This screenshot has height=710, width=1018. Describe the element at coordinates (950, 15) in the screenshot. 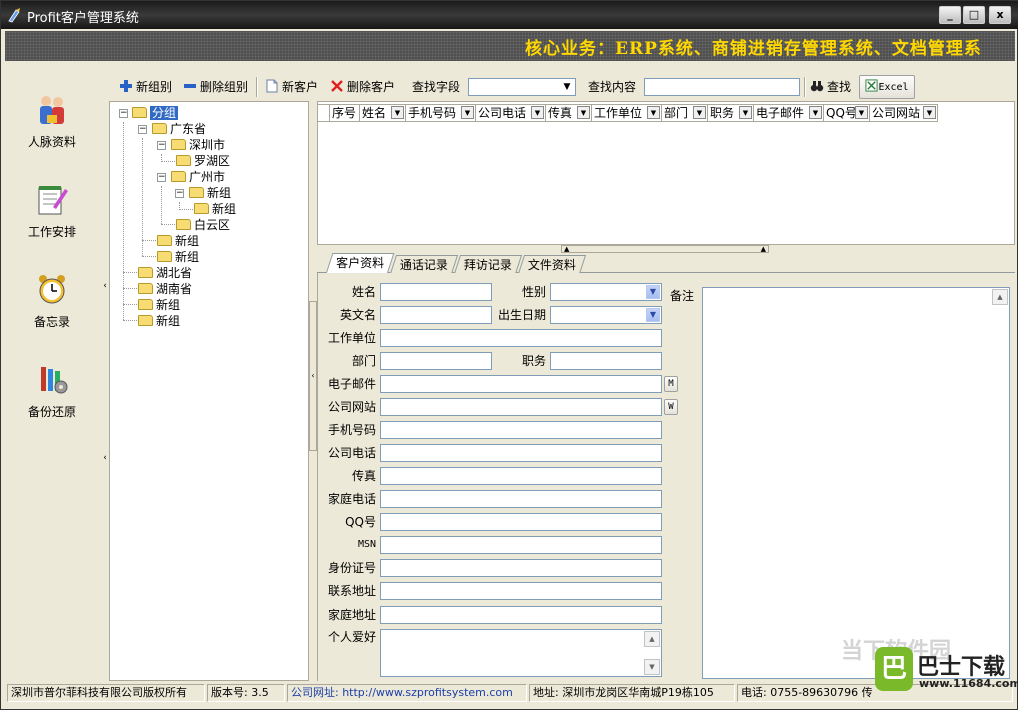

I see `minimize-button: _` at that location.